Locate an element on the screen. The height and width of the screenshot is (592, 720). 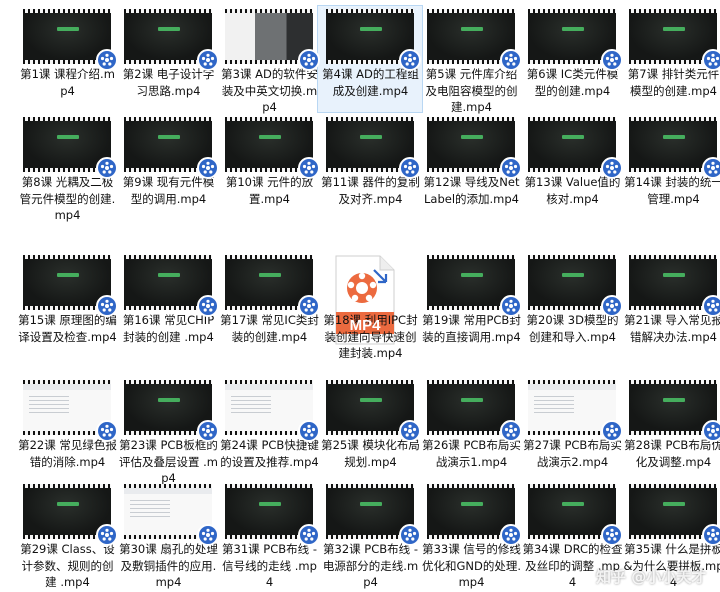
watermark: 知乎 @小小天才 is located at coordinates (651, 577).